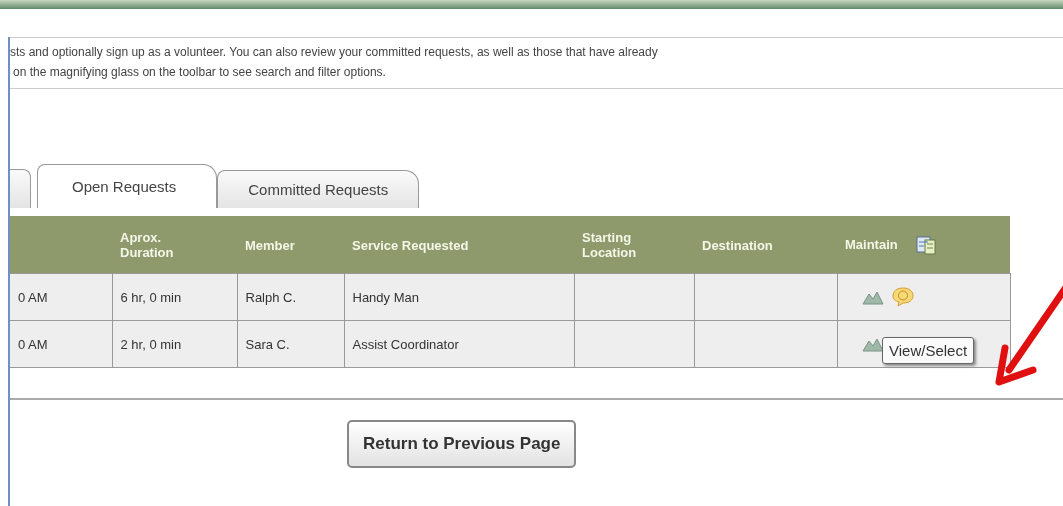 The width and height of the screenshot is (1063, 506). What do you see at coordinates (405, 344) in the screenshot?
I see `table-cell: Assist Coordinator` at bounding box center [405, 344].